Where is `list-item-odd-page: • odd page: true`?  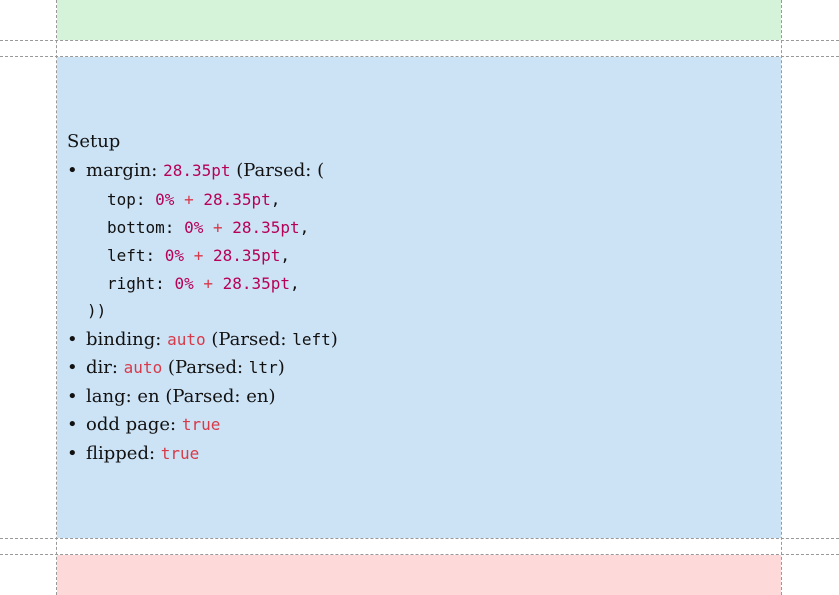 list-item-odd-page: • odd page: true is located at coordinates (143, 425).